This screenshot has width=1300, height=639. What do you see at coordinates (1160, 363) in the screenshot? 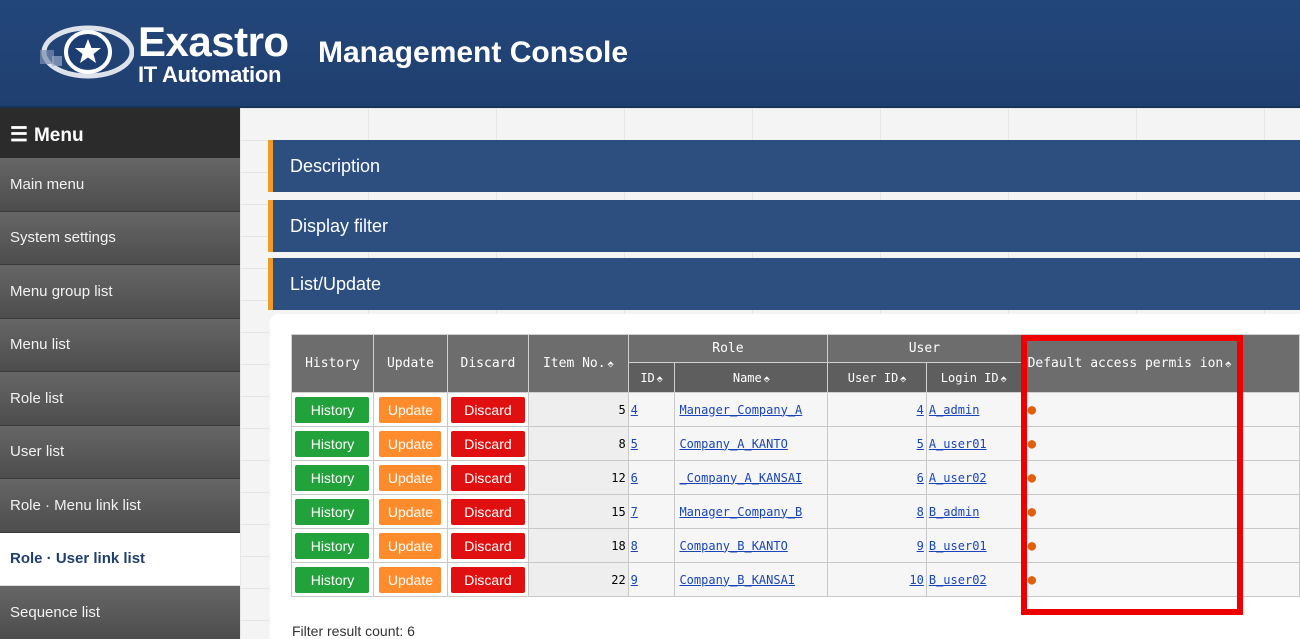
I see `col-default-access: Default access permis ion ⬘` at bounding box center [1160, 363].